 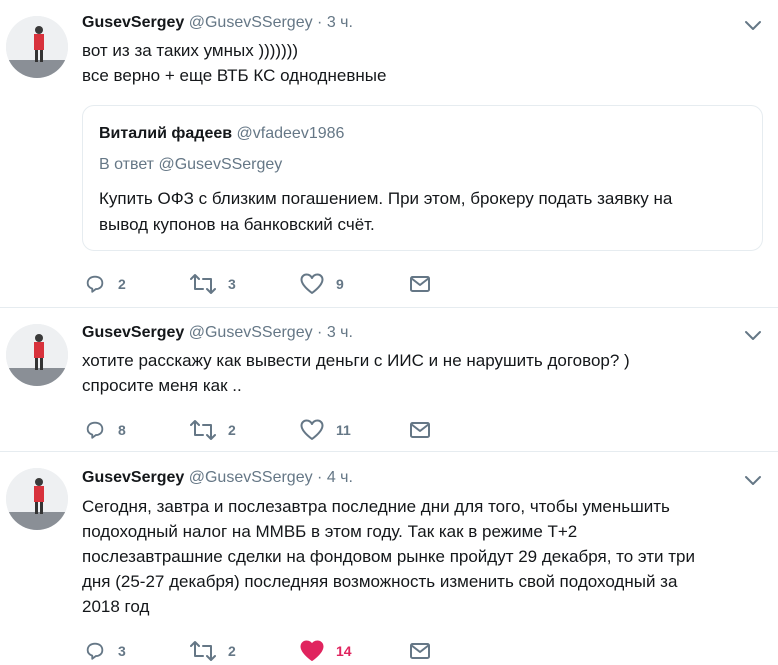 What do you see at coordinates (234, 75) in the screenshot?
I see `tweet-text-line: все верно + еще ВТБ КС однодневные` at bounding box center [234, 75].